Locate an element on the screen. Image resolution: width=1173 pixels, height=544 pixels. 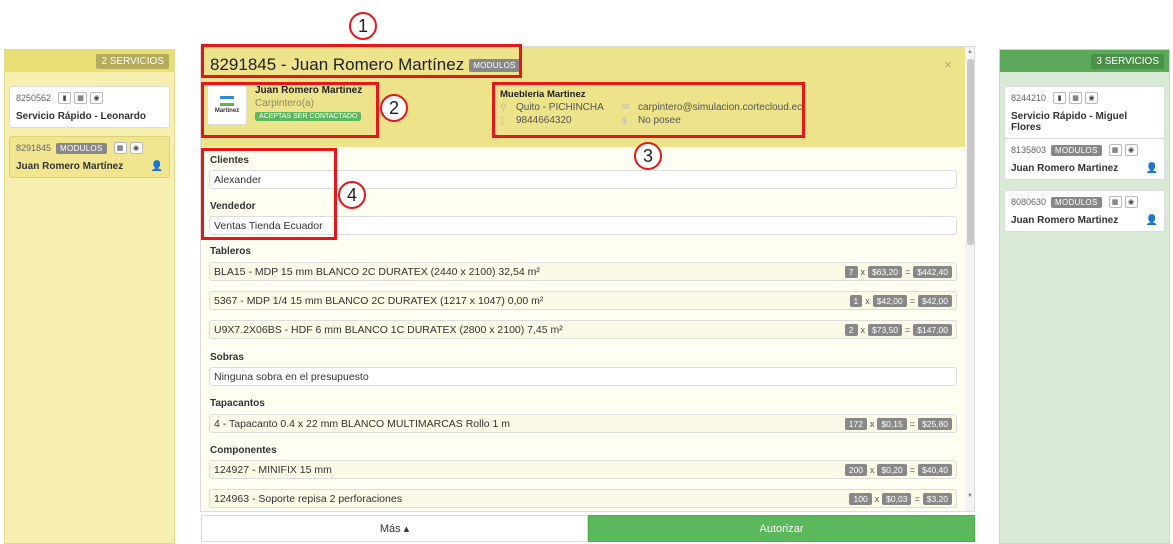
annotation-marker-2: 2 is located at coordinates (394, 108).